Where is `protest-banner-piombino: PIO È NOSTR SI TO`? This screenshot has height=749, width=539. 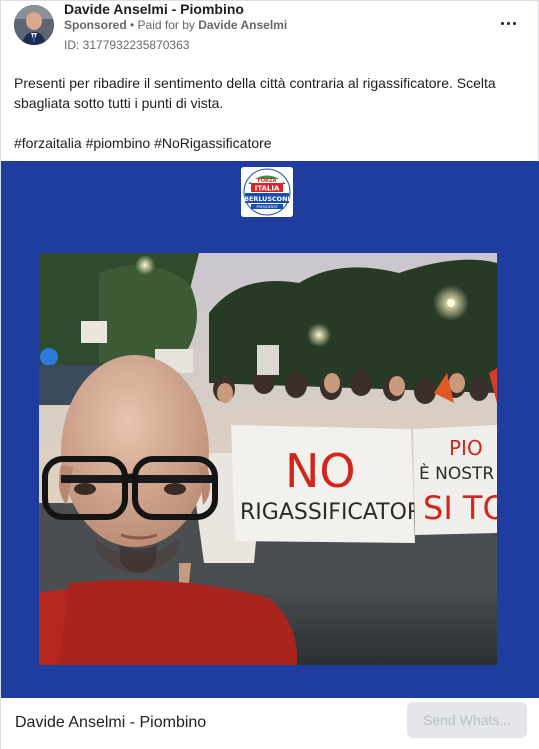
protest-banner-piombino: PIO È NOSTR SI TO is located at coordinates (455, 480).